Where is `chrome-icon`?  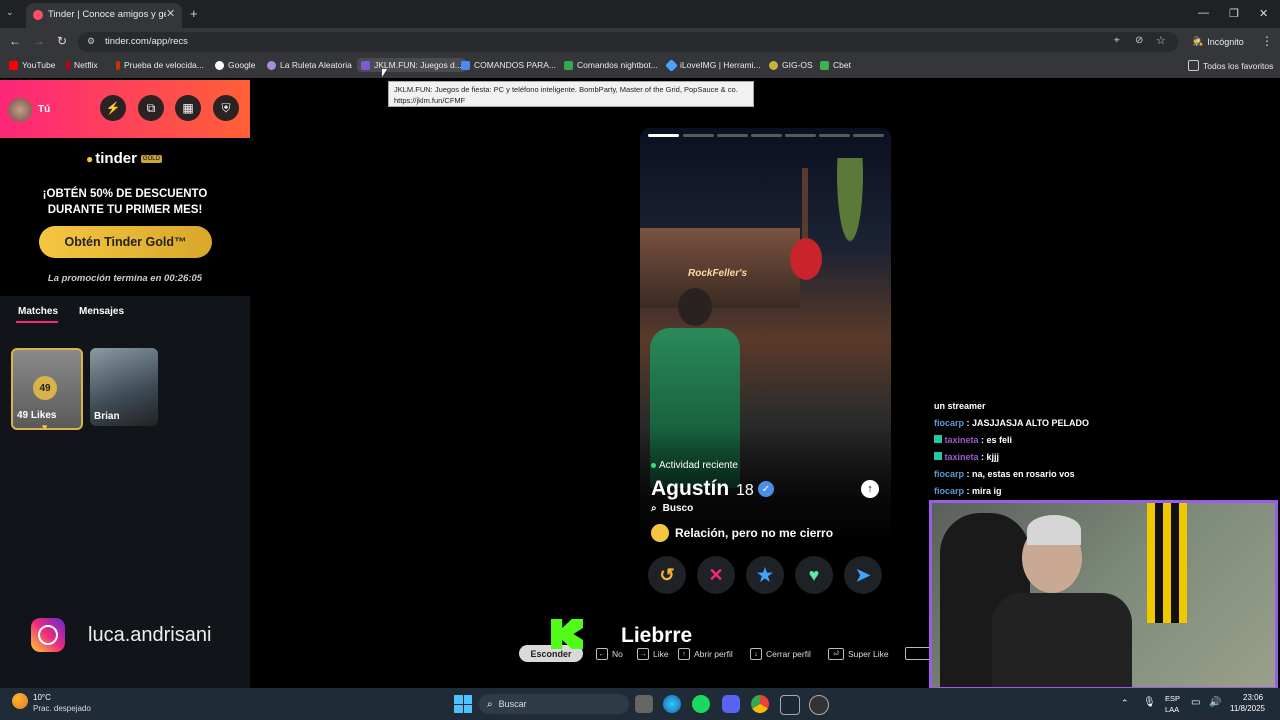 chrome-icon is located at coordinates (760, 704).